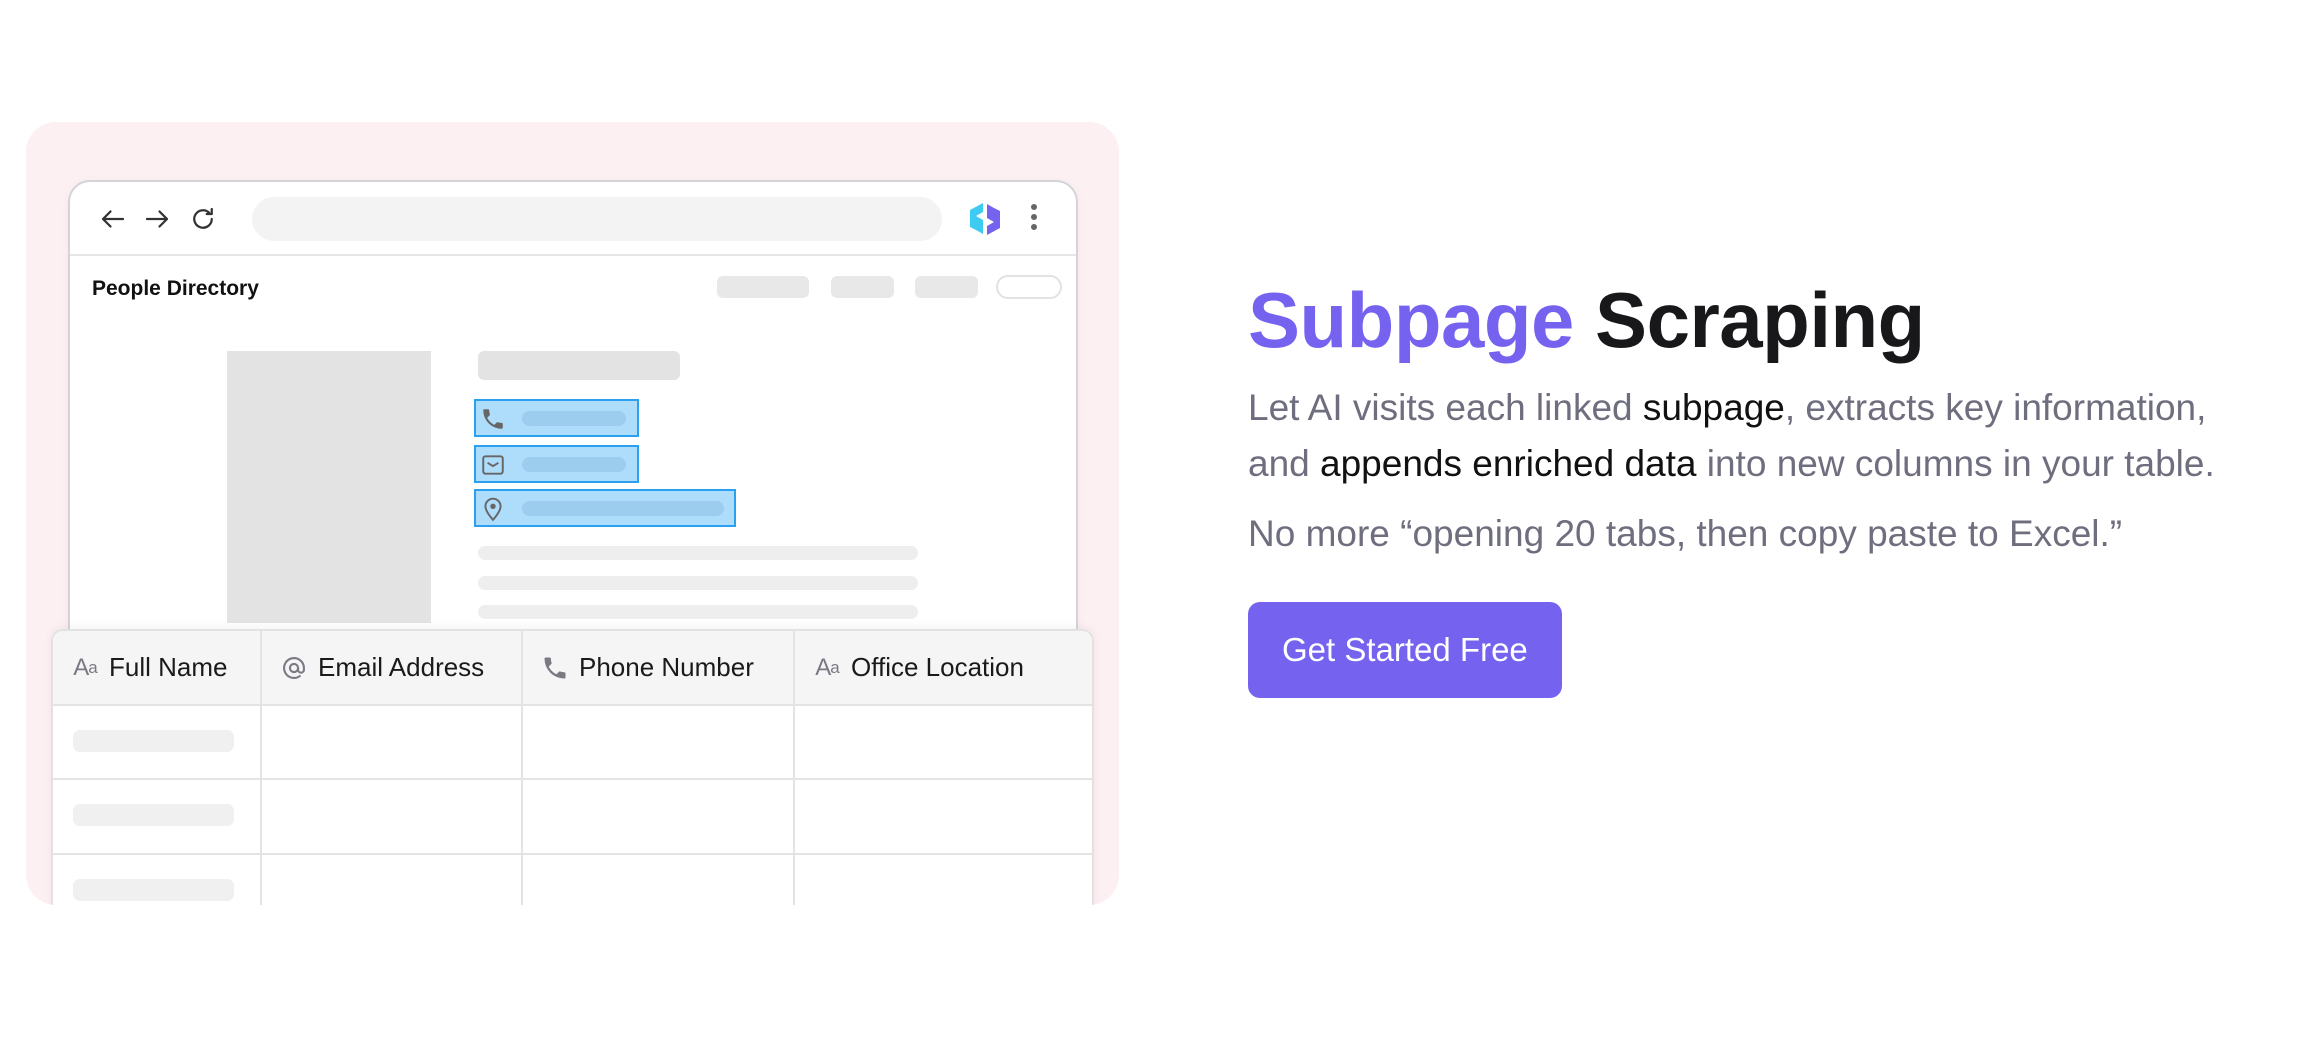 This screenshot has width=2302, height=1058. I want to click on description-emphasis: appends enriched data, so click(1508, 463).